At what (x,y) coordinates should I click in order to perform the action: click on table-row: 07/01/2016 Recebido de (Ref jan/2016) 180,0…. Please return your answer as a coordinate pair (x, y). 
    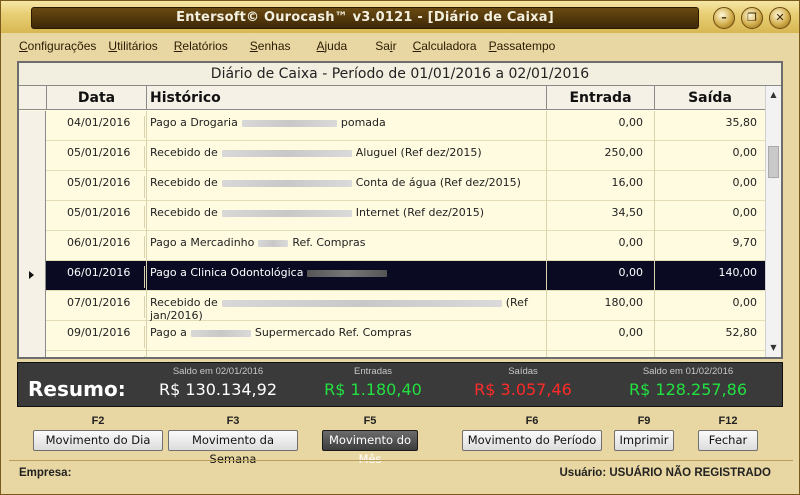
    Looking at the image, I should click on (392, 306).